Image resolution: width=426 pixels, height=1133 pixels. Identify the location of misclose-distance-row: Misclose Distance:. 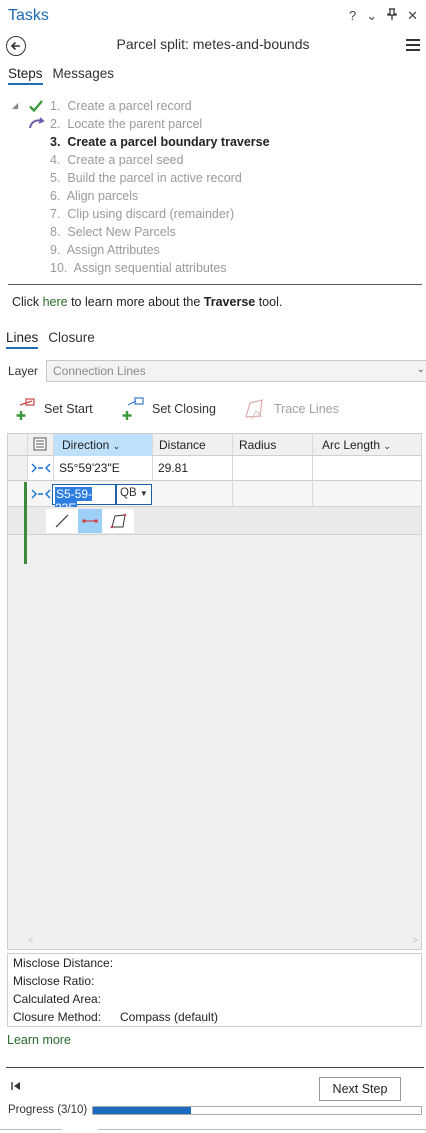
(214, 965).